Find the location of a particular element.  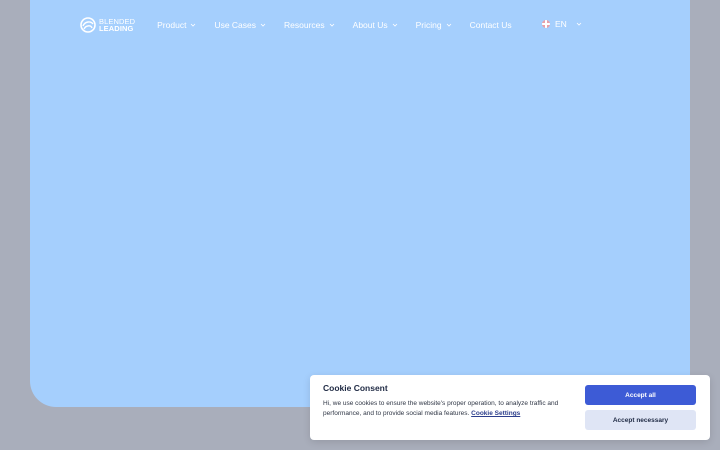

cookie-settings-link: Cookie Settings is located at coordinates (495, 413).